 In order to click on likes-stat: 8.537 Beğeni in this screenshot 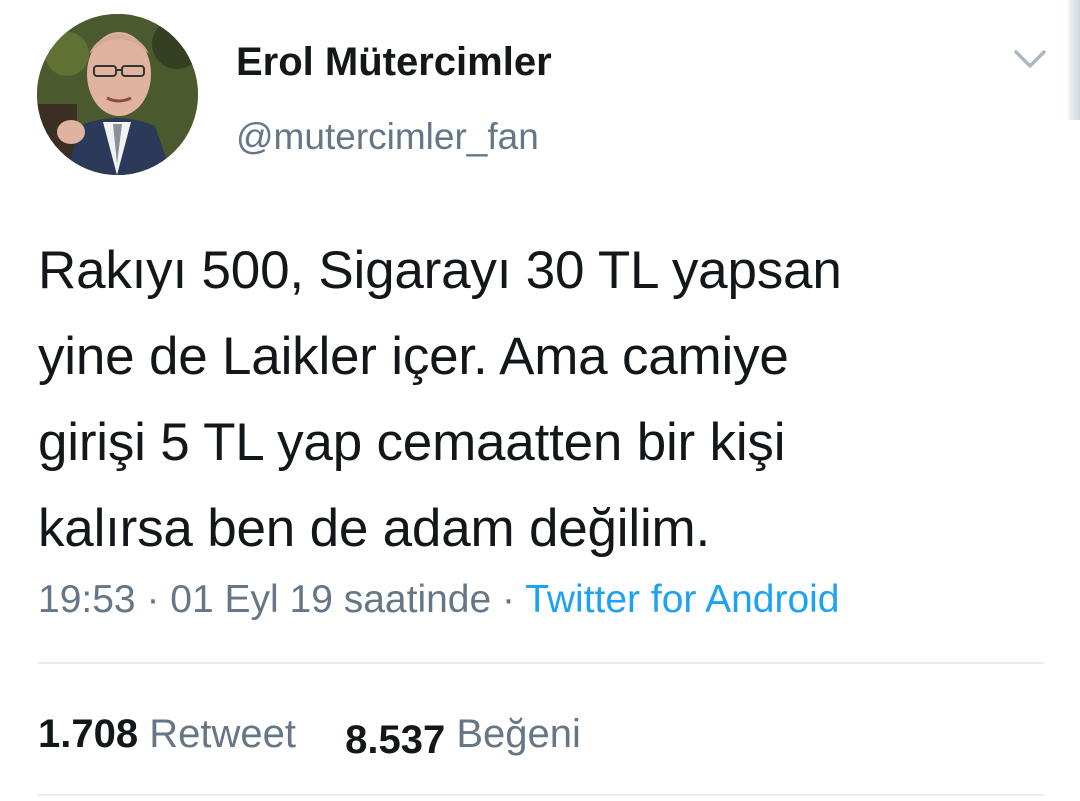, I will do `click(463, 736)`.